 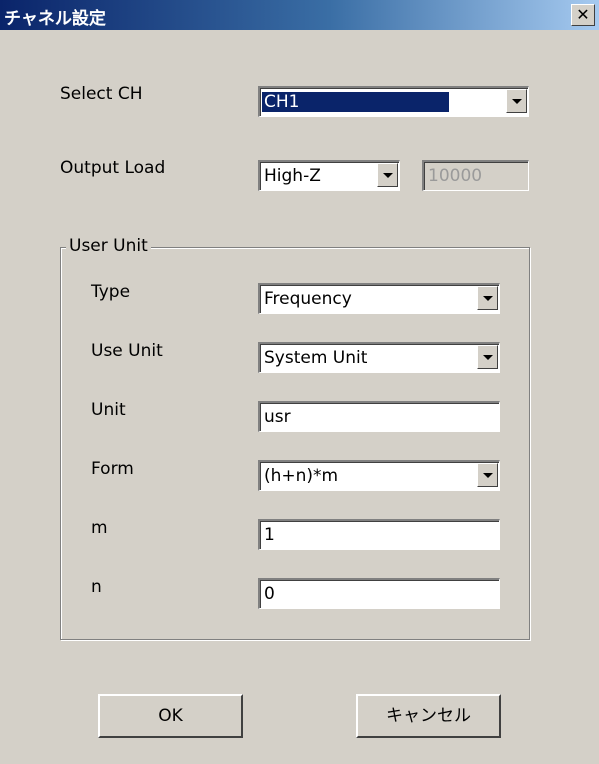 I want to click on type-label: Type, so click(x=111, y=292).